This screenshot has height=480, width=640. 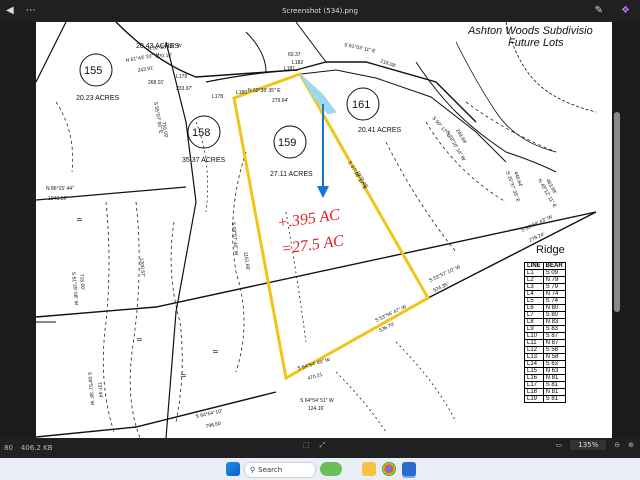 What do you see at coordinates (534, 294) in the screenshot?
I see `line-cell: L4` at bounding box center [534, 294].